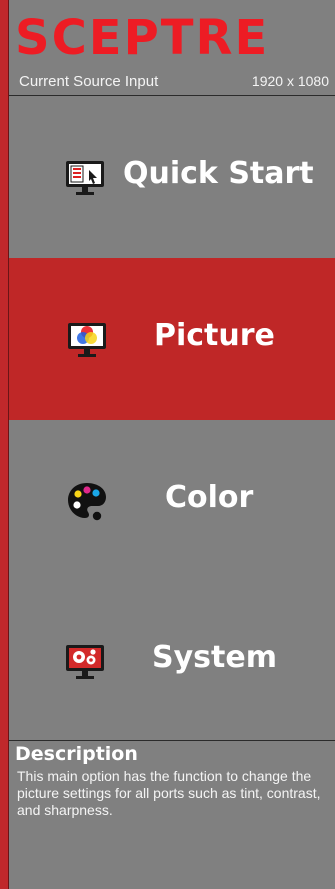  I want to click on menu-item-label: Picture, so click(214, 335).